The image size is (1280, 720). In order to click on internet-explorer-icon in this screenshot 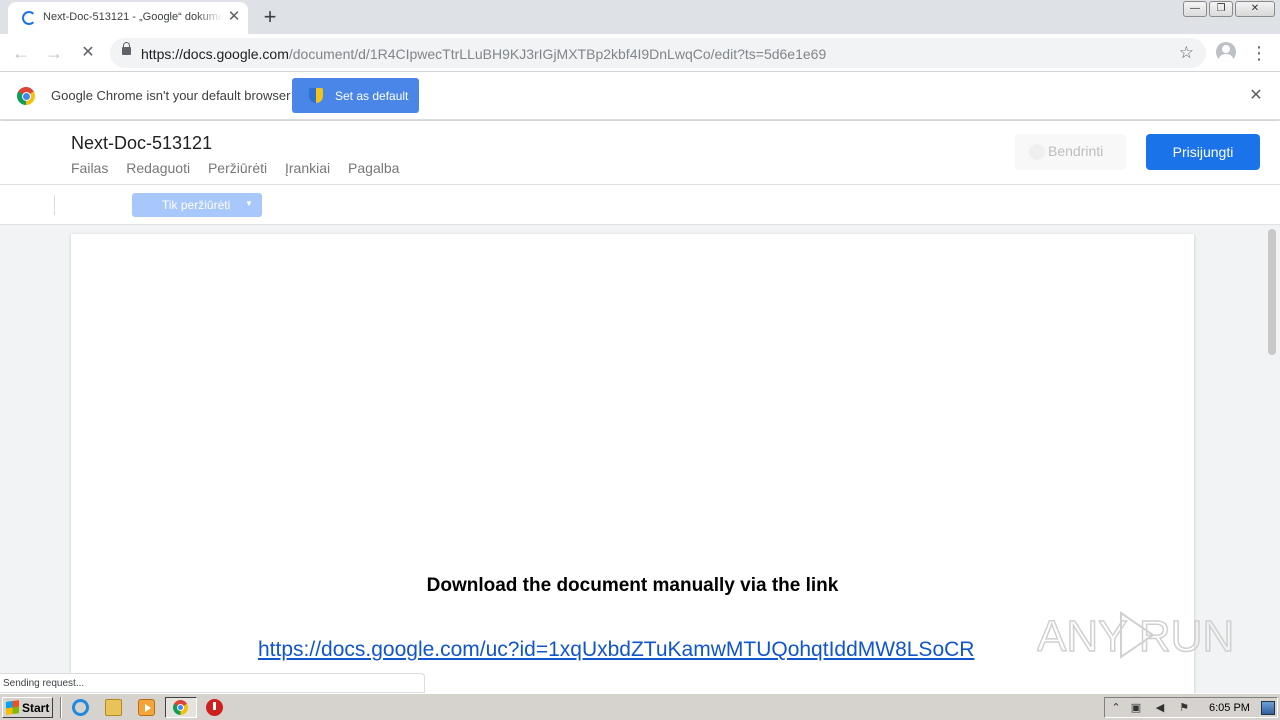, I will do `click(80, 707)`.